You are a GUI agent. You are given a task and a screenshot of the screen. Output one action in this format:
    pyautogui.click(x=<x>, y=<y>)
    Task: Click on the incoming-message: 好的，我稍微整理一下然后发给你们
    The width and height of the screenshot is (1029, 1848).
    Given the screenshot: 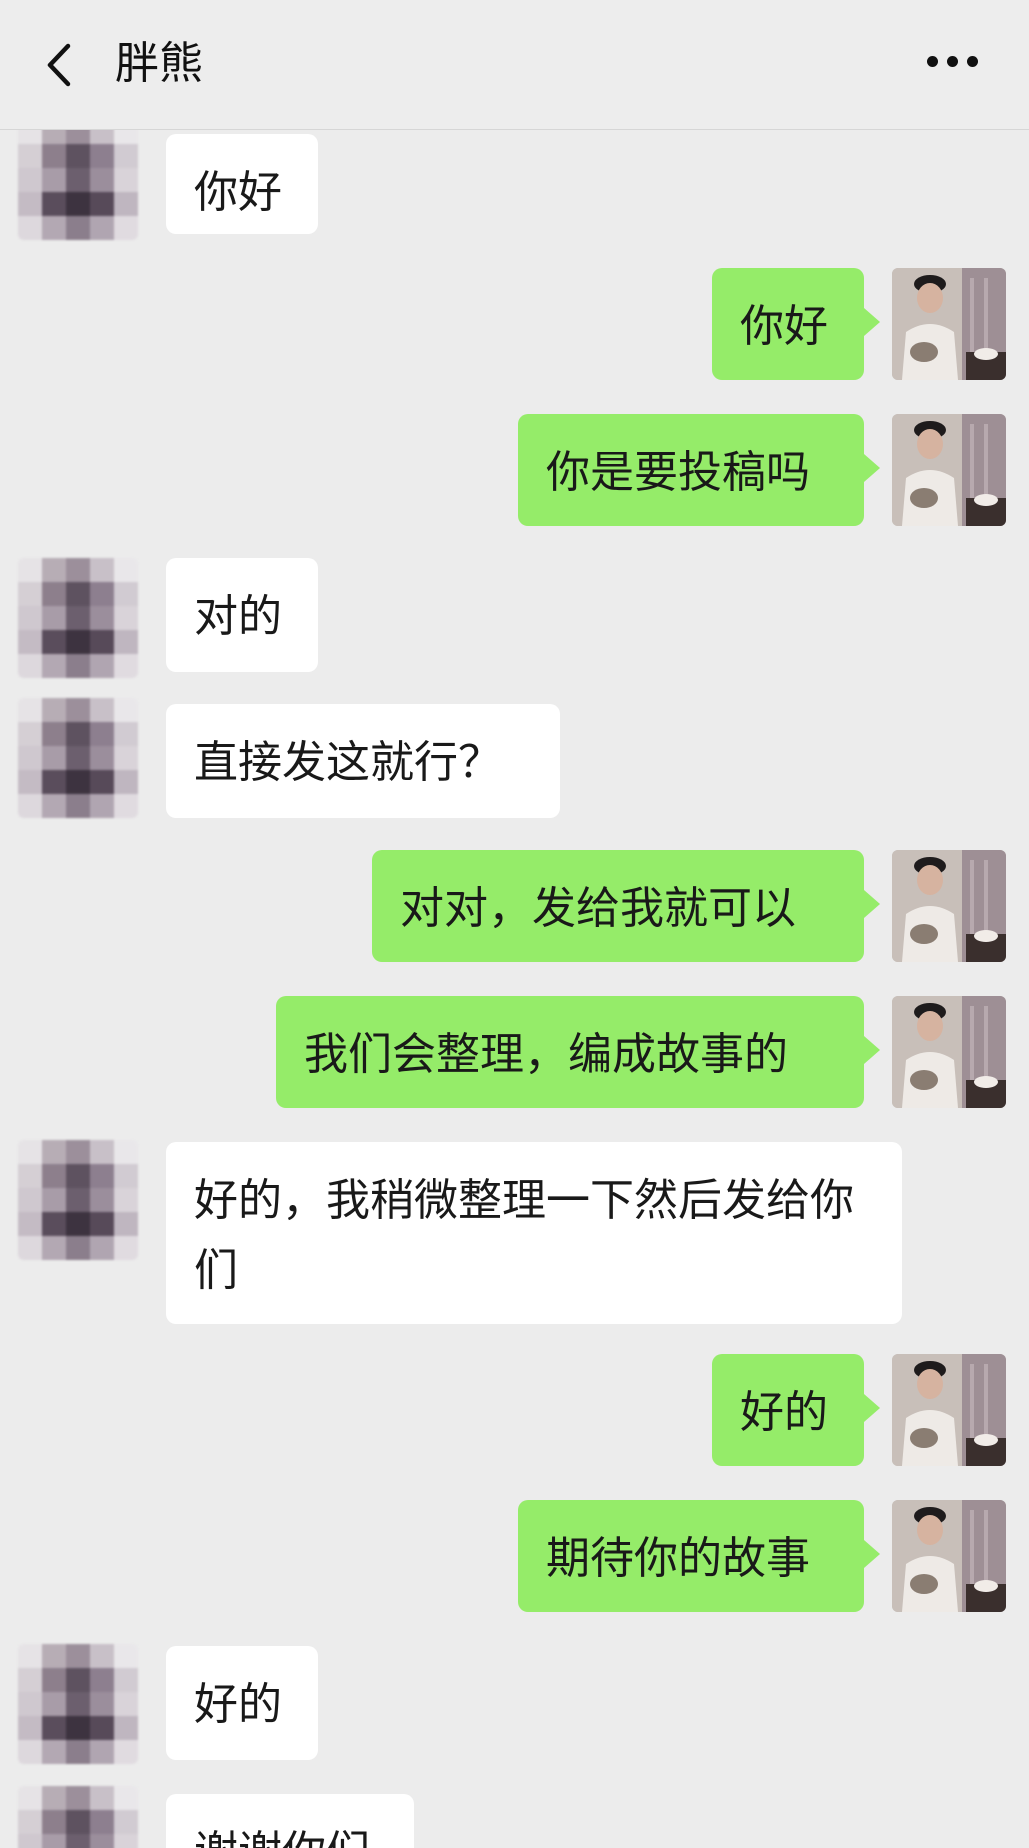 What is the action you would take?
    pyautogui.click(x=534, y=1233)
    